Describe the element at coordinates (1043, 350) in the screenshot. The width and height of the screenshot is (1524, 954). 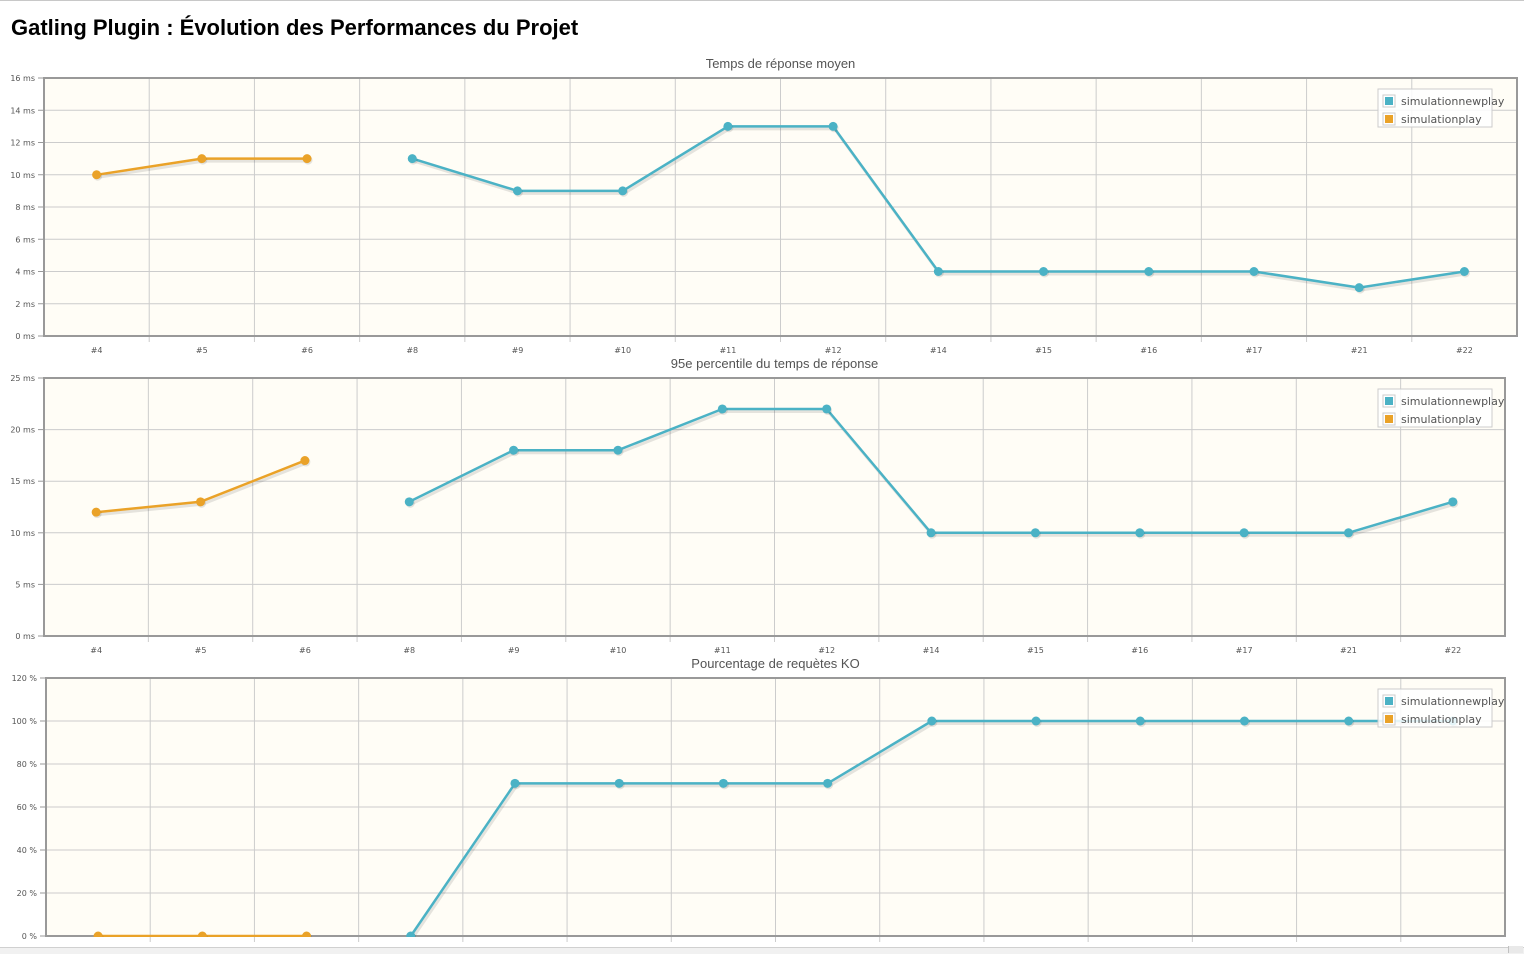
I see `x-tick-label: #15` at that location.